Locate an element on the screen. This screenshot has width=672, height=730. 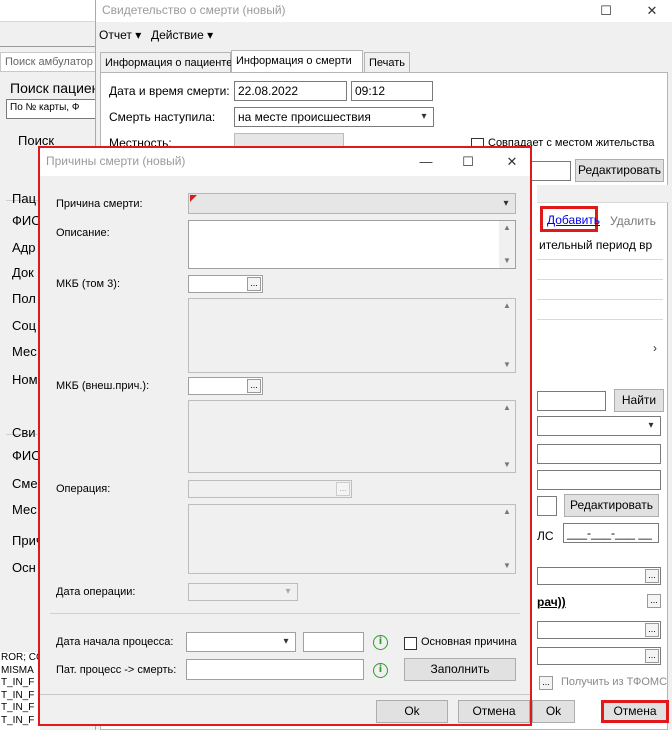
description-scrollbar: ▲ ▼ is located at coordinates (507, 244).